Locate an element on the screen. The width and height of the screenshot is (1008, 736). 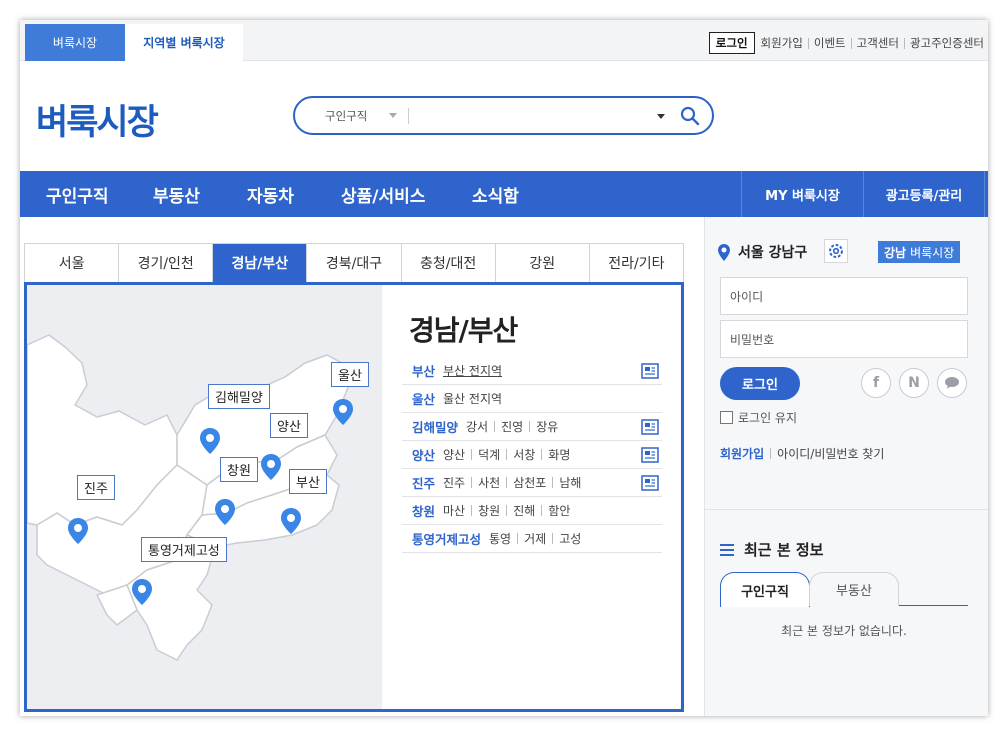
subregion-link: 함안 is located at coordinates (559, 510).